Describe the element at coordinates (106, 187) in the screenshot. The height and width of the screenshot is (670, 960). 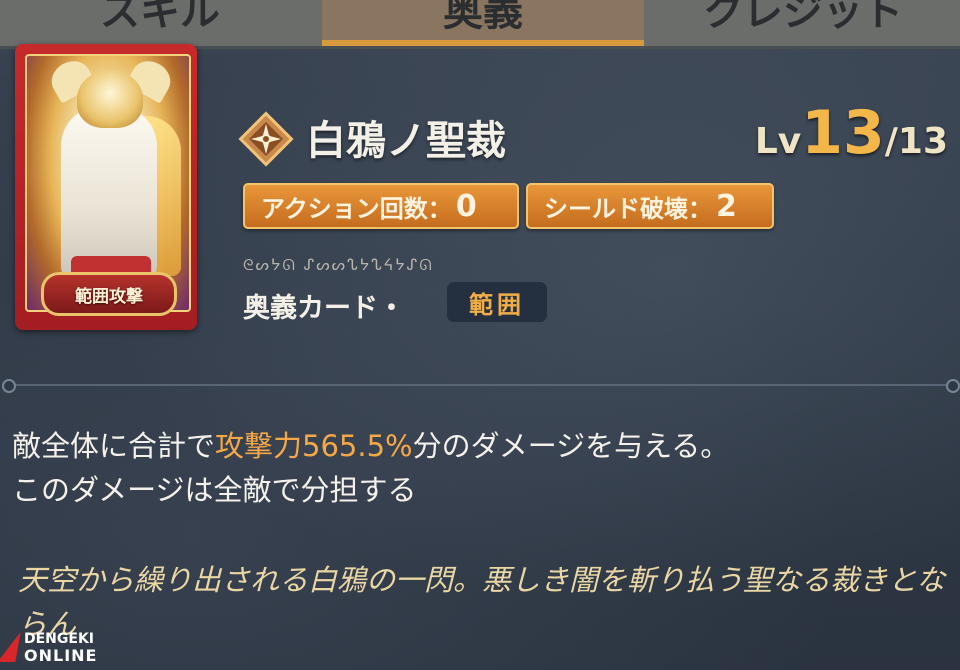
I see `skill-card-portrait: 範囲攻撃` at that location.